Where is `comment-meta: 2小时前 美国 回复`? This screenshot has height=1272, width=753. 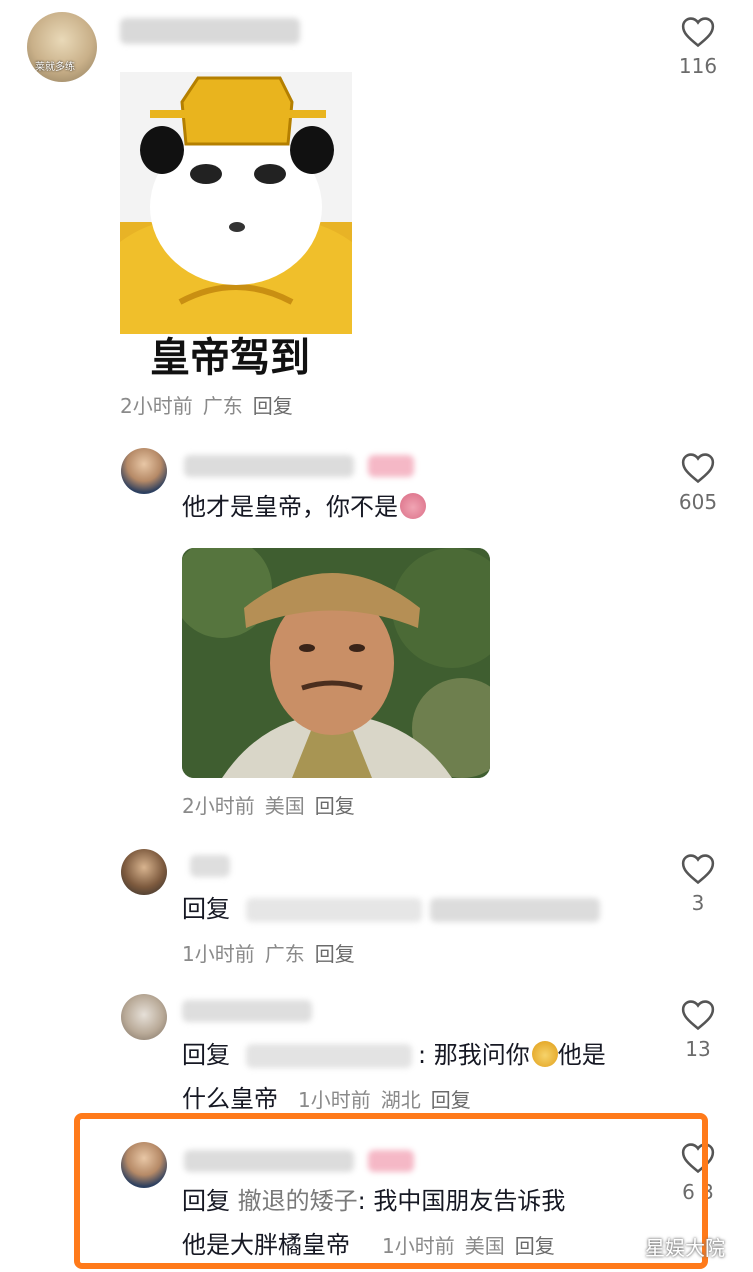 comment-meta: 2小时前 美国 回复 is located at coordinates (273, 806).